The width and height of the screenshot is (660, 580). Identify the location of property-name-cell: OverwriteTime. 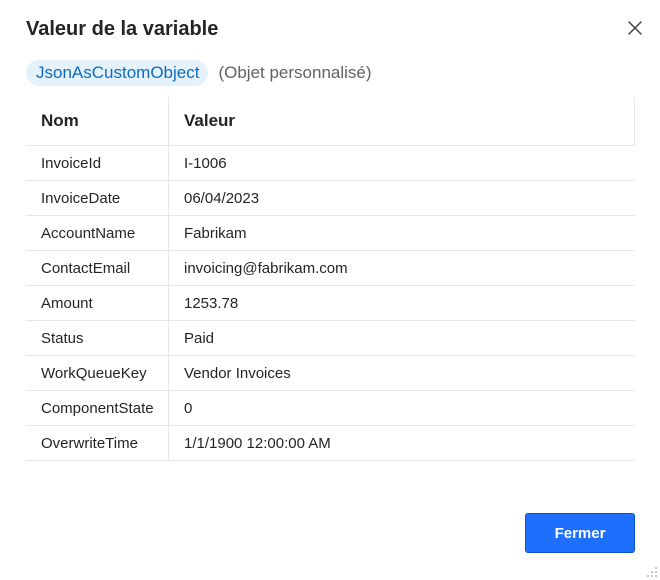
(89, 443).